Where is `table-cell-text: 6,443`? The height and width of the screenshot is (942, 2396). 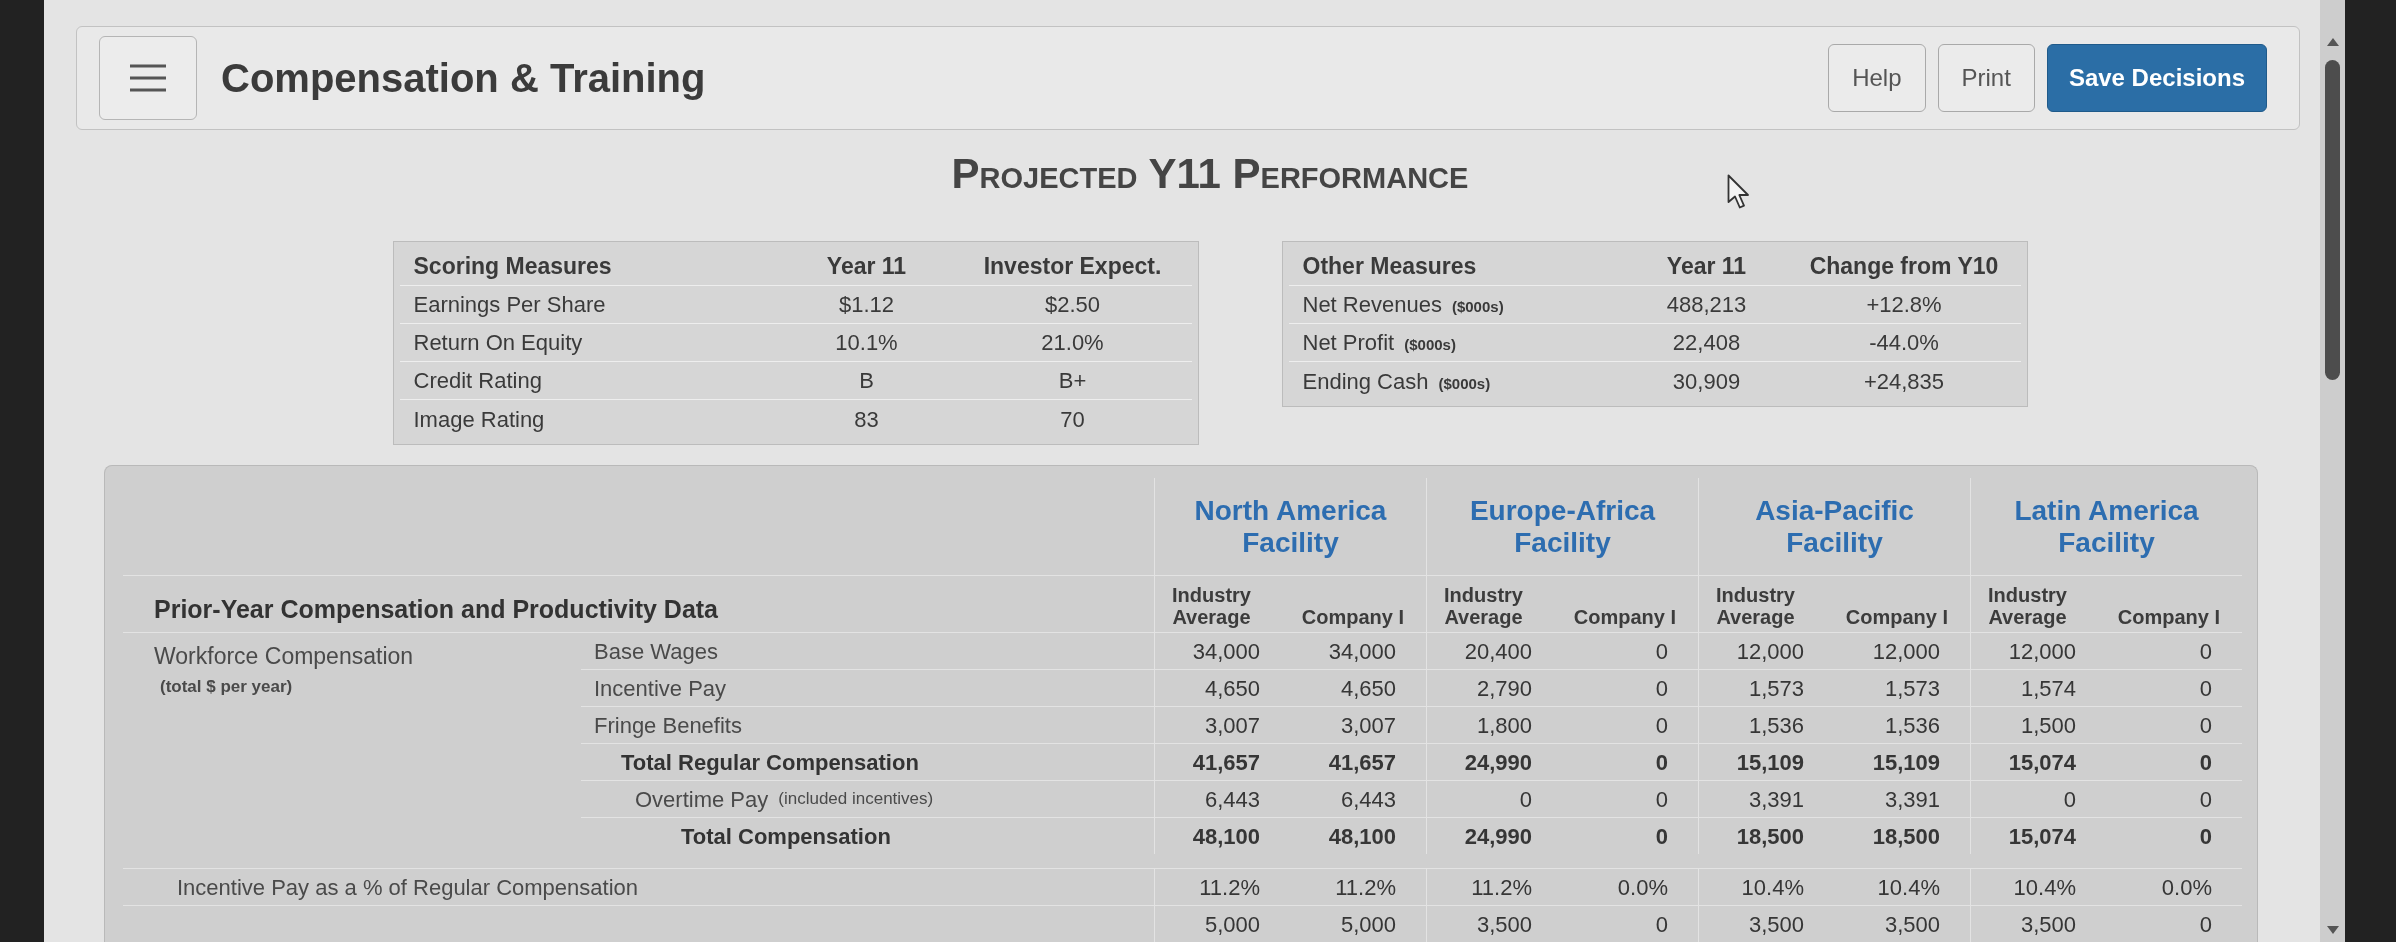 table-cell-text: 6,443 is located at coordinates (1232, 799).